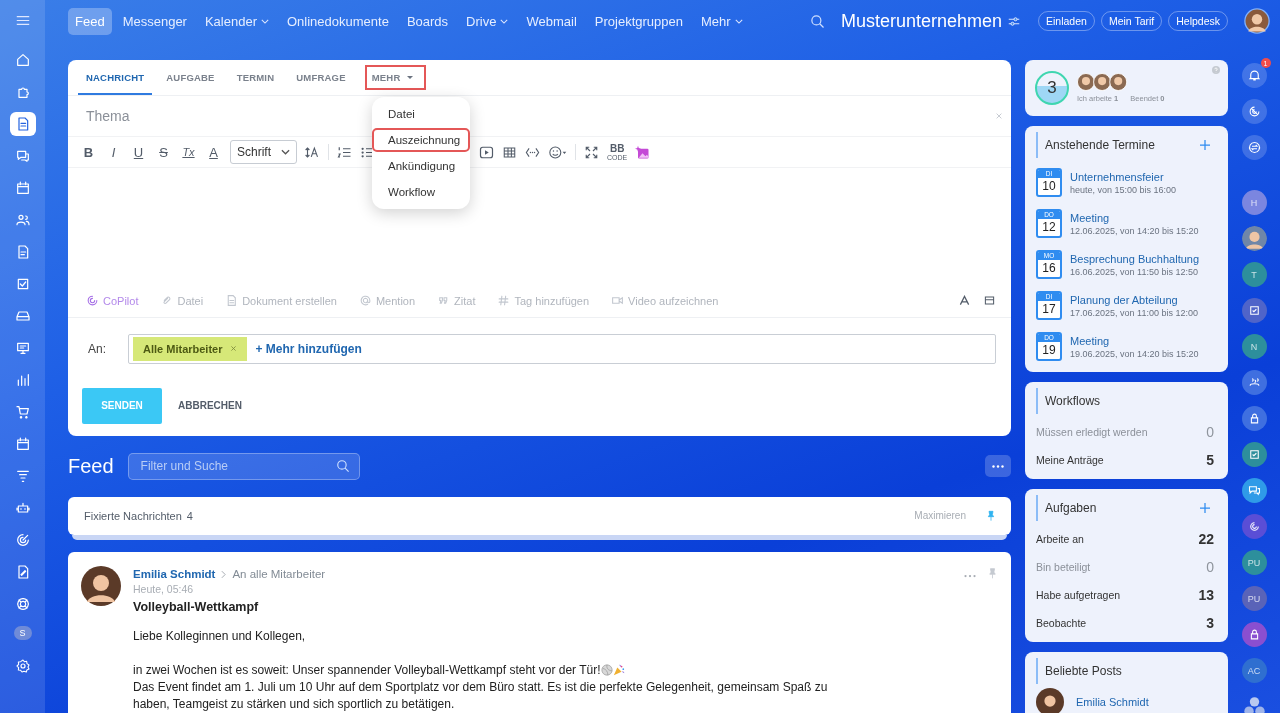 This screenshot has width=1280, height=713. I want to click on nav-tab: Mehr, so click(721, 21).